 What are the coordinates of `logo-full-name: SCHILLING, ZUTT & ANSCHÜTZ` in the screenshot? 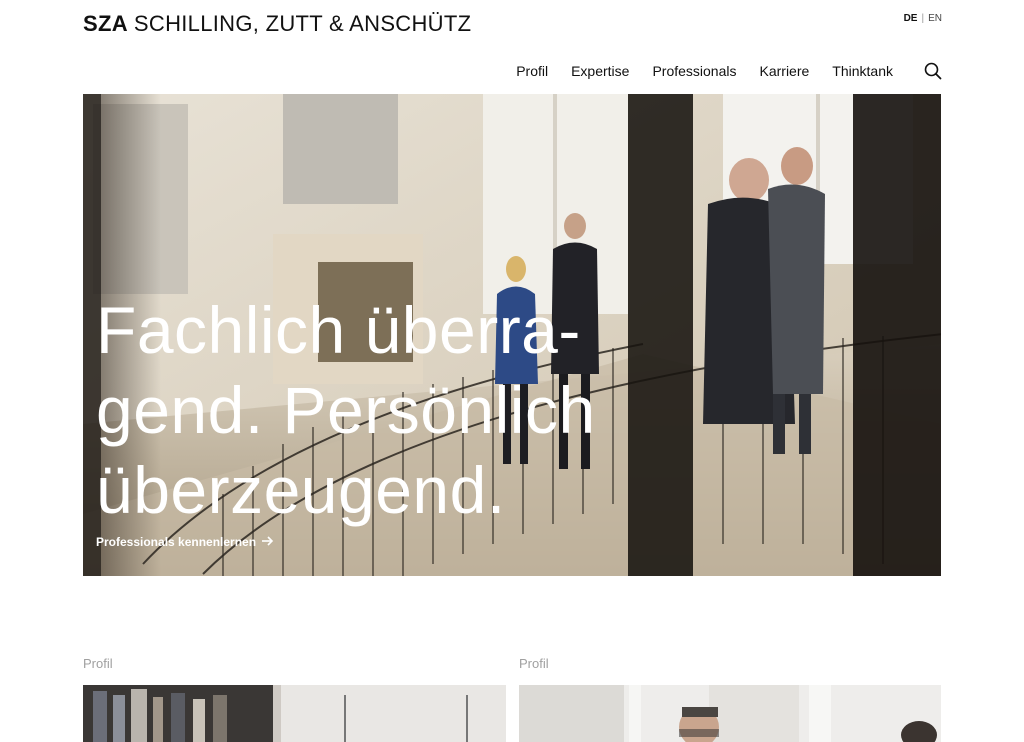 It's located at (302, 23).